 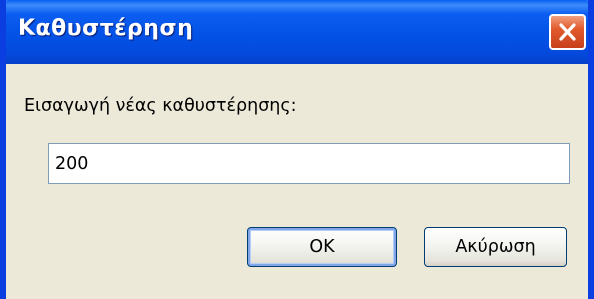 I want to click on delay-input, so click(x=309, y=163).